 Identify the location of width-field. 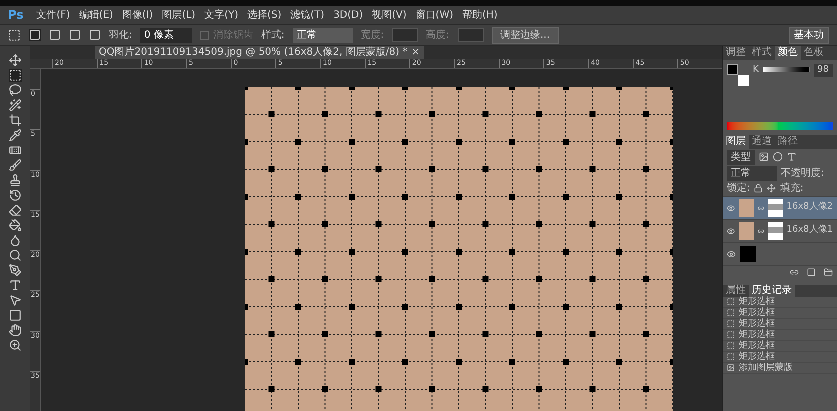
(405, 35).